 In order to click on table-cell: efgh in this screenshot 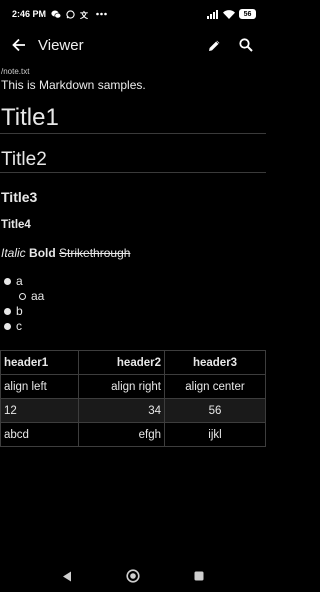, I will do `click(121, 434)`.